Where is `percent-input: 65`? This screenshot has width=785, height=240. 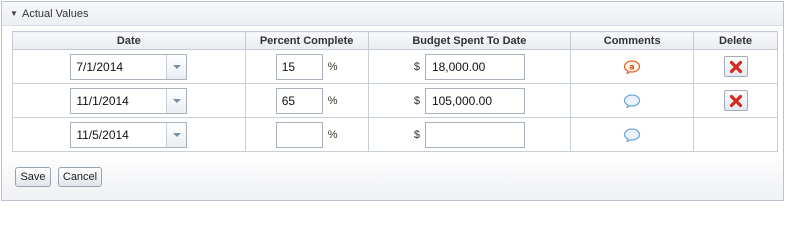
percent-input: 65 is located at coordinates (299, 100).